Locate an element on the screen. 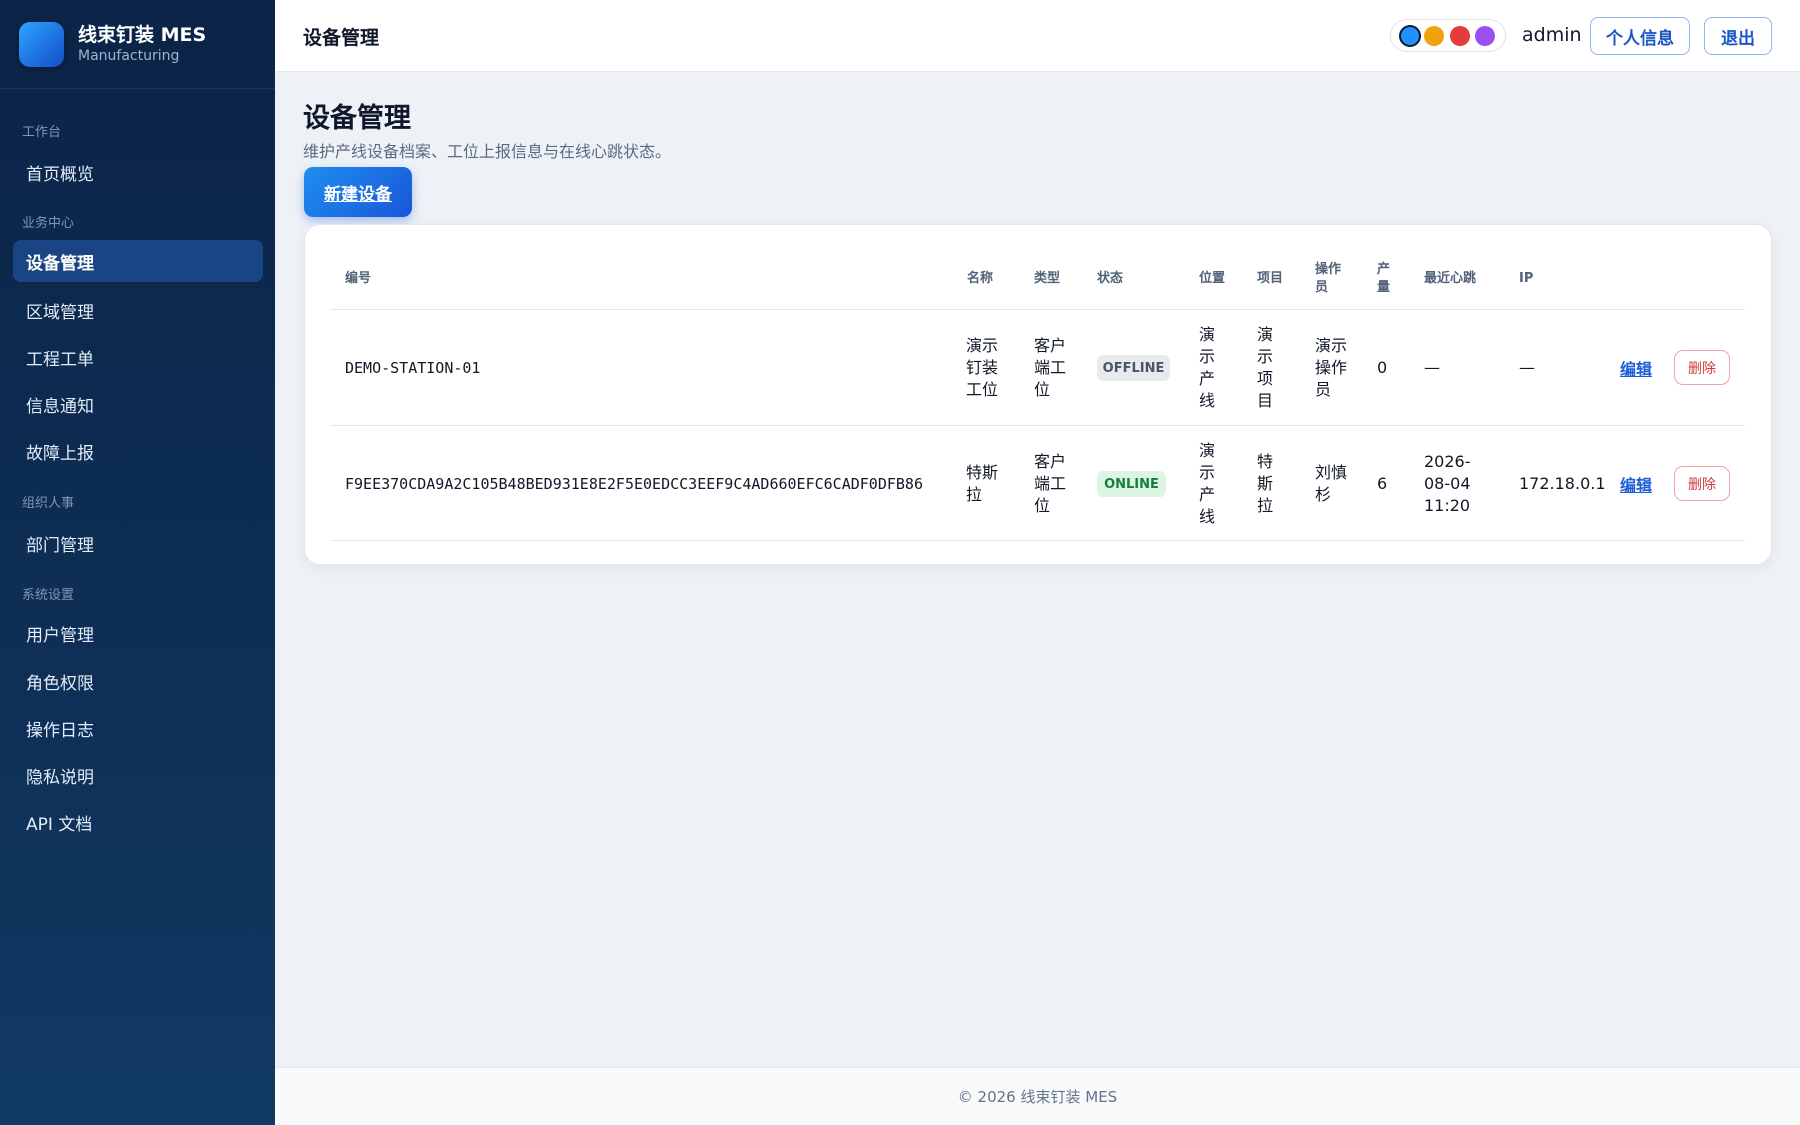 Image resolution: width=1800 pixels, height=1125 pixels. row2-name: 特斯拉 is located at coordinates (982, 483).